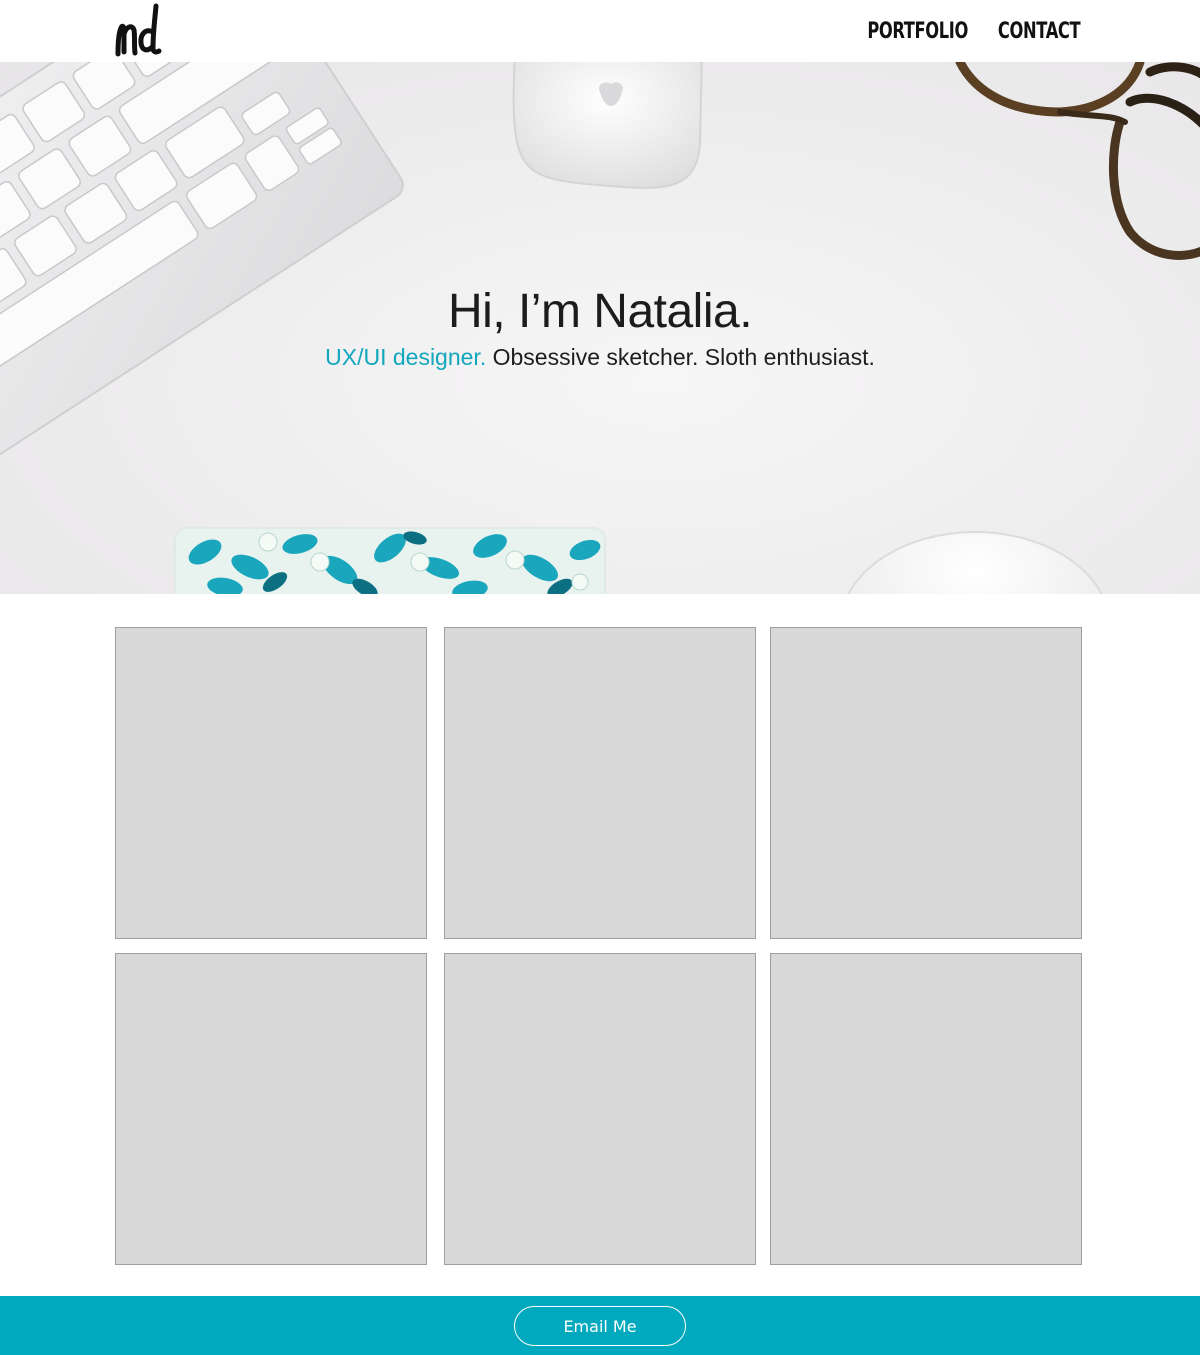  Describe the element at coordinates (607, 125) in the screenshot. I see `mouse-image` at that location.